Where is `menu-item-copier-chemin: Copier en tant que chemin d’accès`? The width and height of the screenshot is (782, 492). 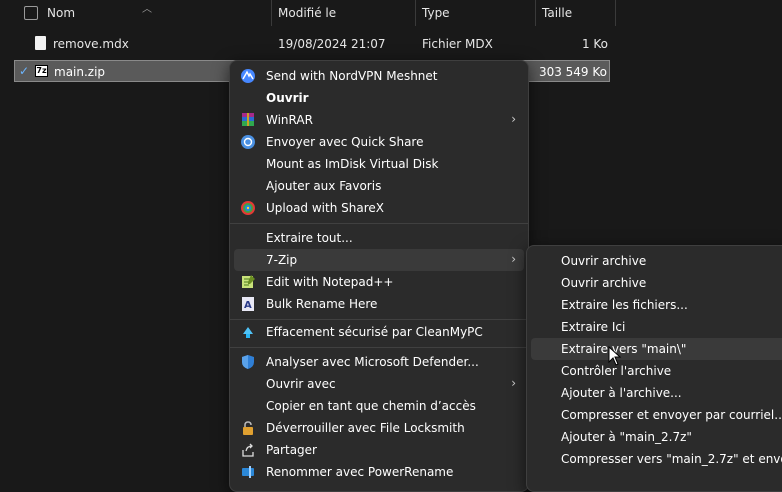 menu-item-copier-chemin: Copier en tant que chemin d’accès is located at coordinates (379, 406).